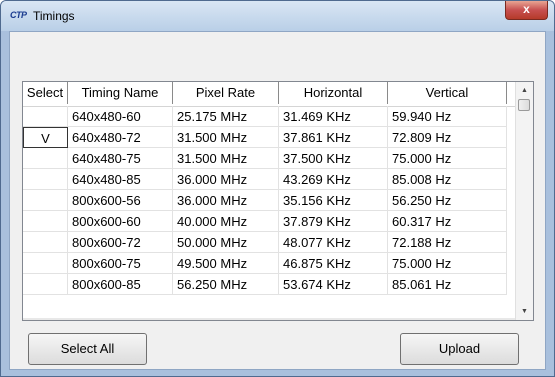 The height and width of the screenshot is (377, 555). Describe the element at coordinates (524, 311) in the screenshot. I see `scroll-down-icon: ▼` at that location.